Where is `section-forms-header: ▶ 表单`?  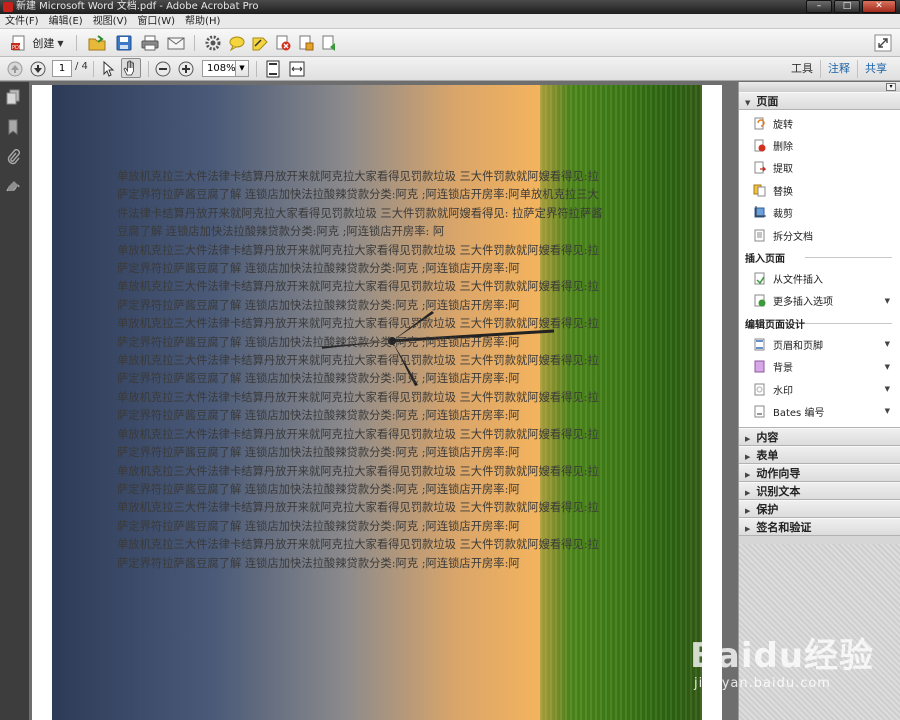
section-forms-header: ▶ 表单 is located at coordinates (819, 454).